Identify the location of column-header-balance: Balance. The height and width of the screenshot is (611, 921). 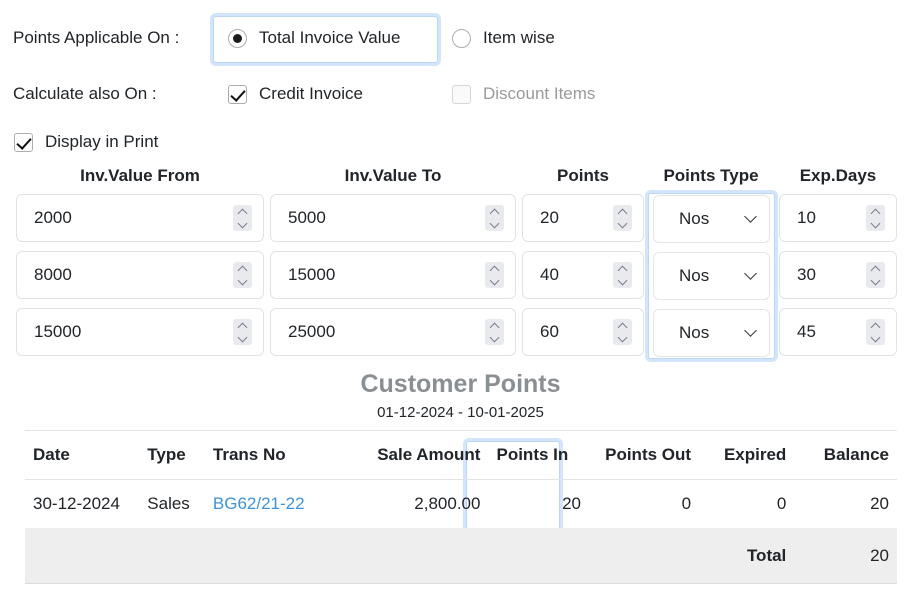
(845, 455).